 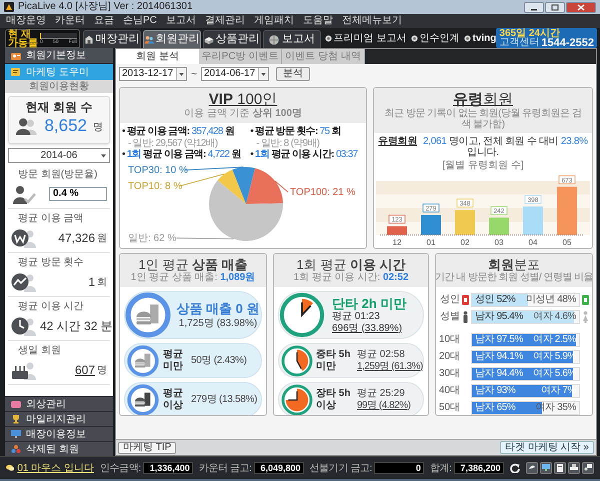 I want to click on stat-value: 42 시간 32 분, so click(x=76, y=326).